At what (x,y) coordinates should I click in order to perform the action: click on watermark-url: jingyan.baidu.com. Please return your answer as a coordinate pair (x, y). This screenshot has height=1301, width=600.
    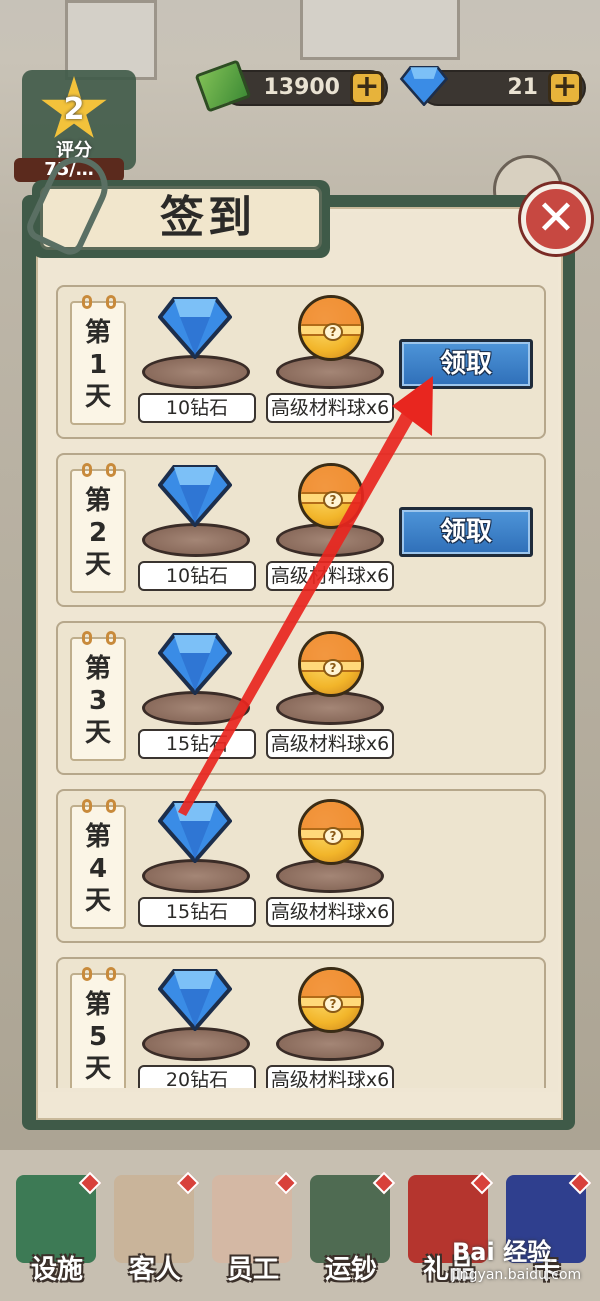
    Looking at the image, I should click on (517, 1275).